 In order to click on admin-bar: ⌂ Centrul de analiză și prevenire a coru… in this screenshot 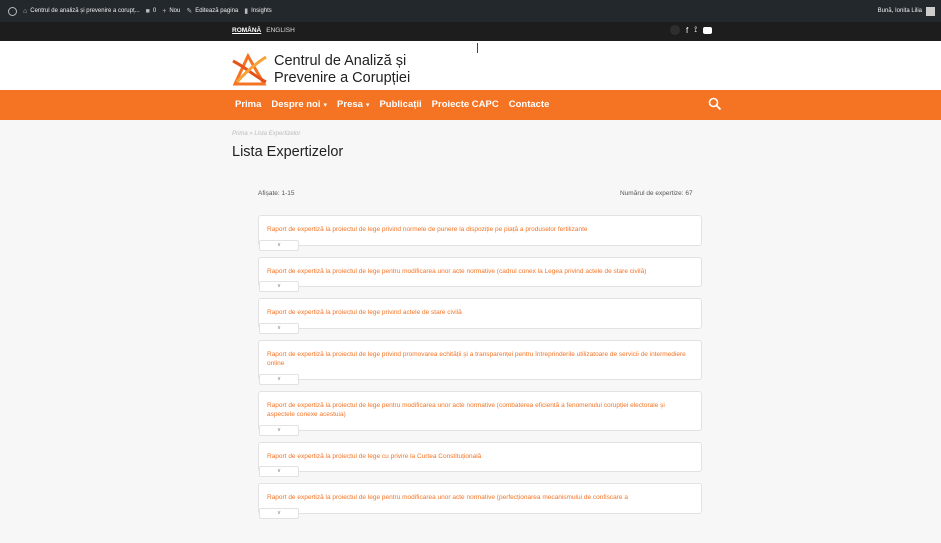, I will do `click(470, 11)`.